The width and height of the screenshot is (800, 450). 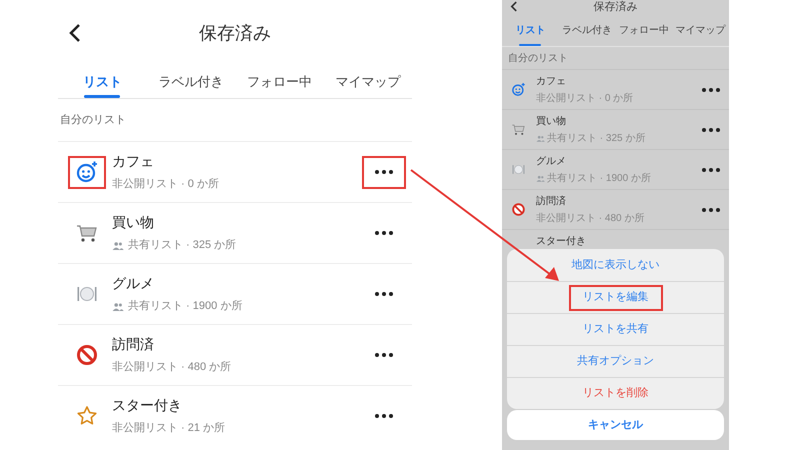 What do you see at coordinates (235, 415) in the screenshot?
I see `list-row: スター付き 非公開リスト · 21 か所` at bounding box center [235, 415].